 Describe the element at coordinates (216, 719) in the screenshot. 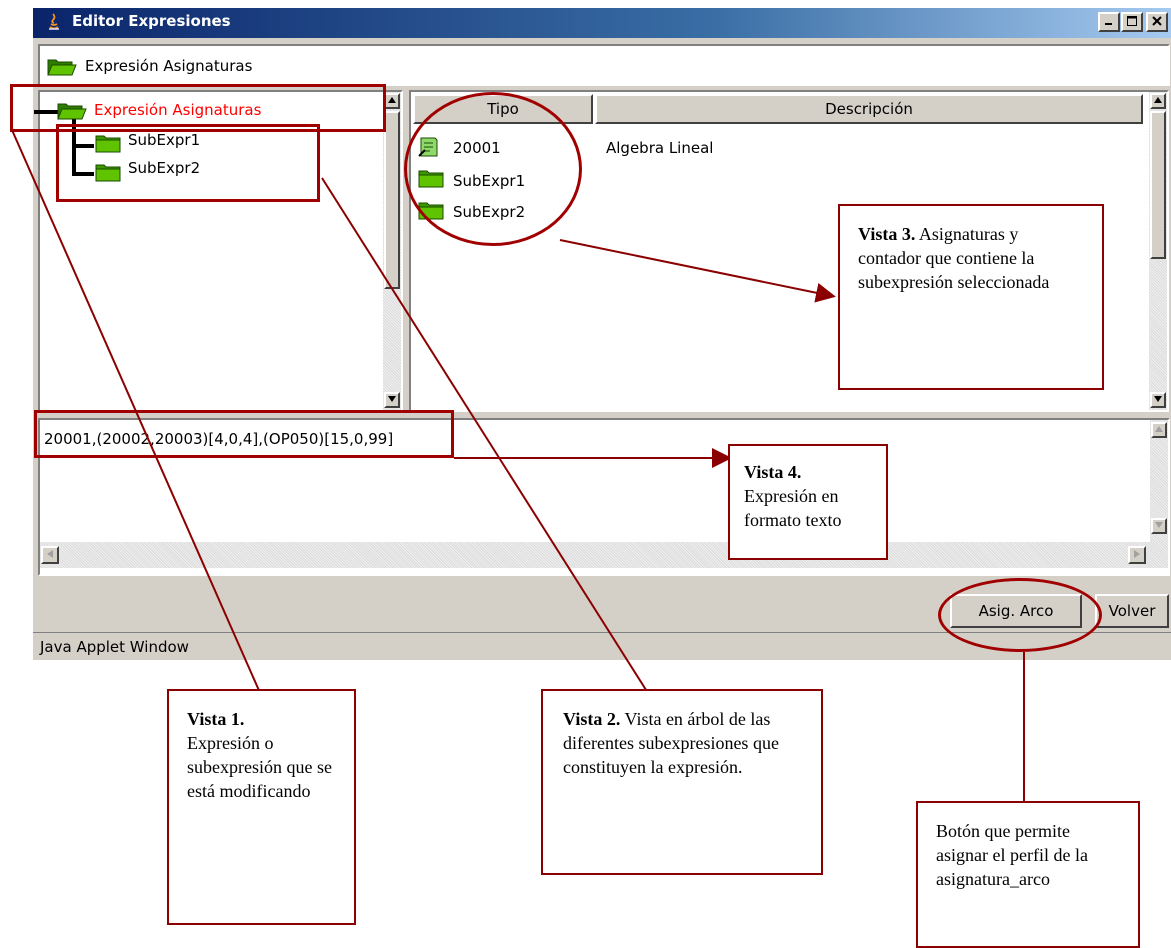

I see `vista1-title: Vista 1.` at that location.